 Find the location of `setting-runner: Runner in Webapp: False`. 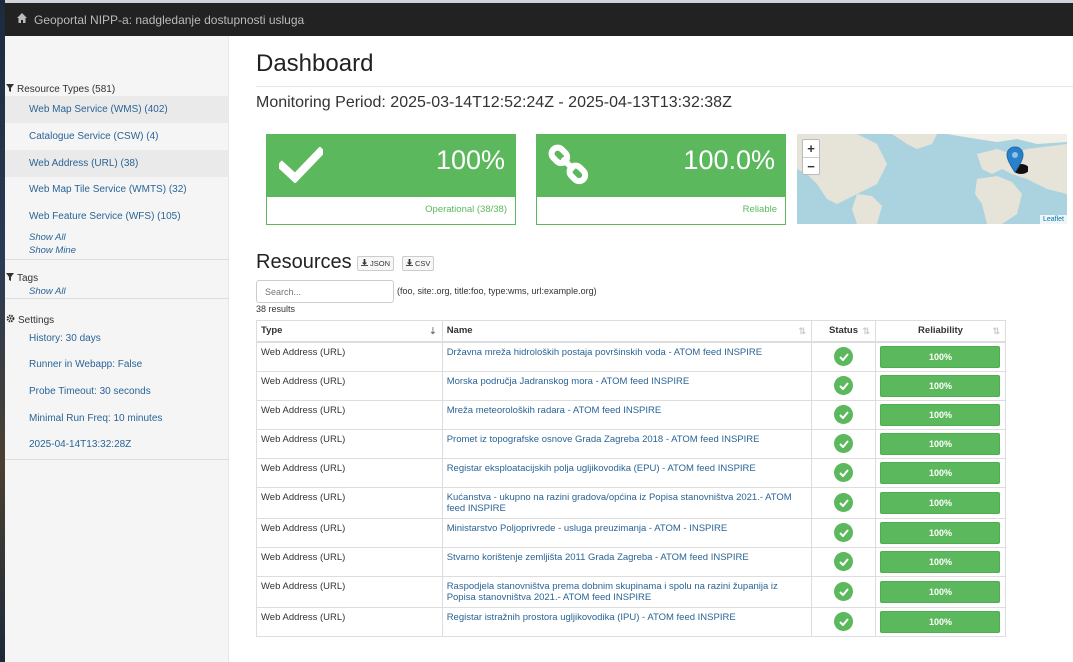

setting-runner: Runner in Webapp: False is located at coordinates (86, 364).